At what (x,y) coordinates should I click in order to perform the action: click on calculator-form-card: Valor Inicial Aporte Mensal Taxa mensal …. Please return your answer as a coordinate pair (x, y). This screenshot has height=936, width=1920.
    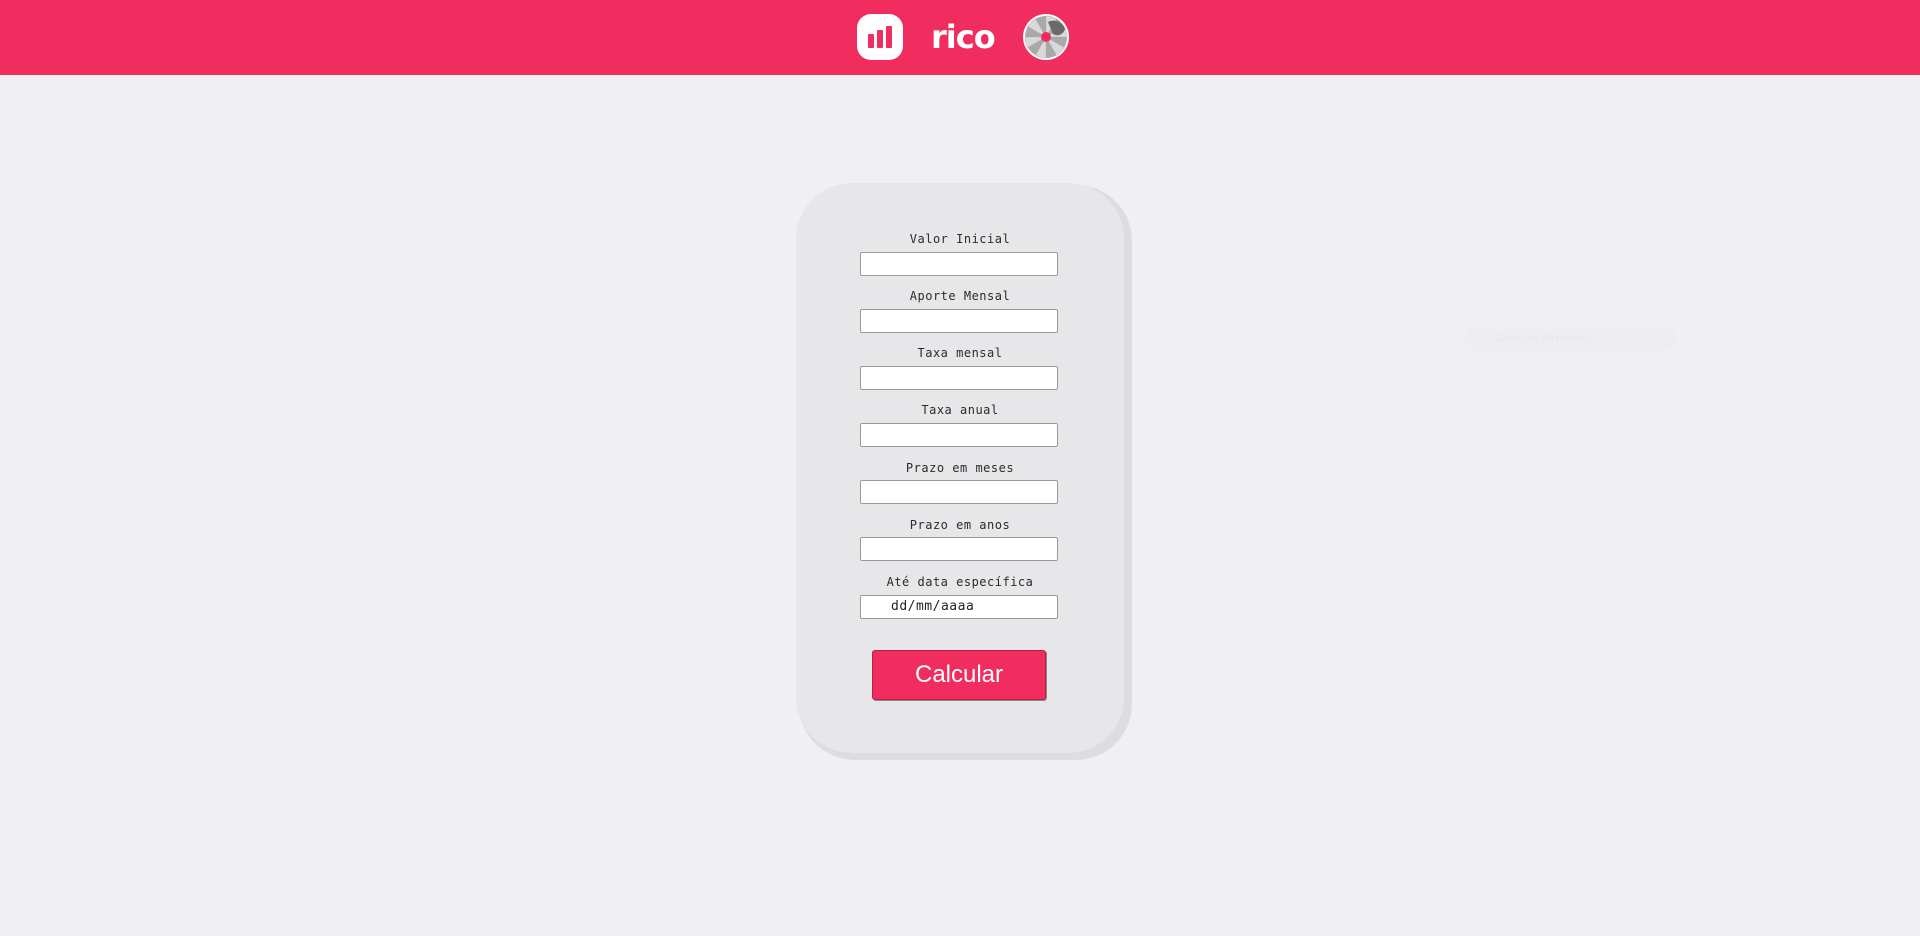
    Looking at the image, I should click on (960, 468).